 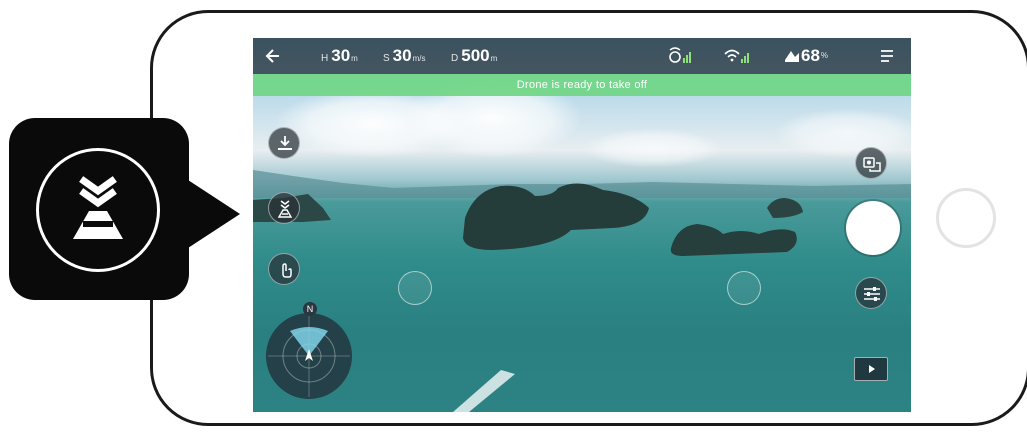 I want to click on take-off-button, so click(x=284, y=208).